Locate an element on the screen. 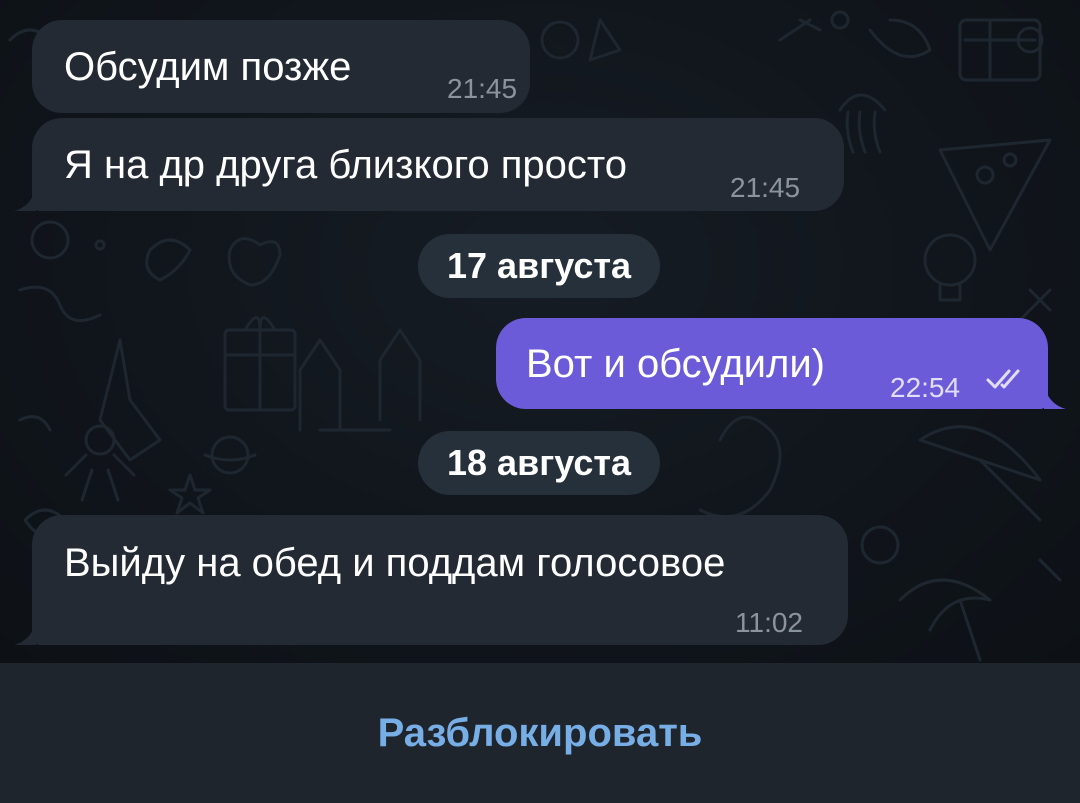 The image size is (1080, 803). double-check-icon is located at coordinates (1003, 379).